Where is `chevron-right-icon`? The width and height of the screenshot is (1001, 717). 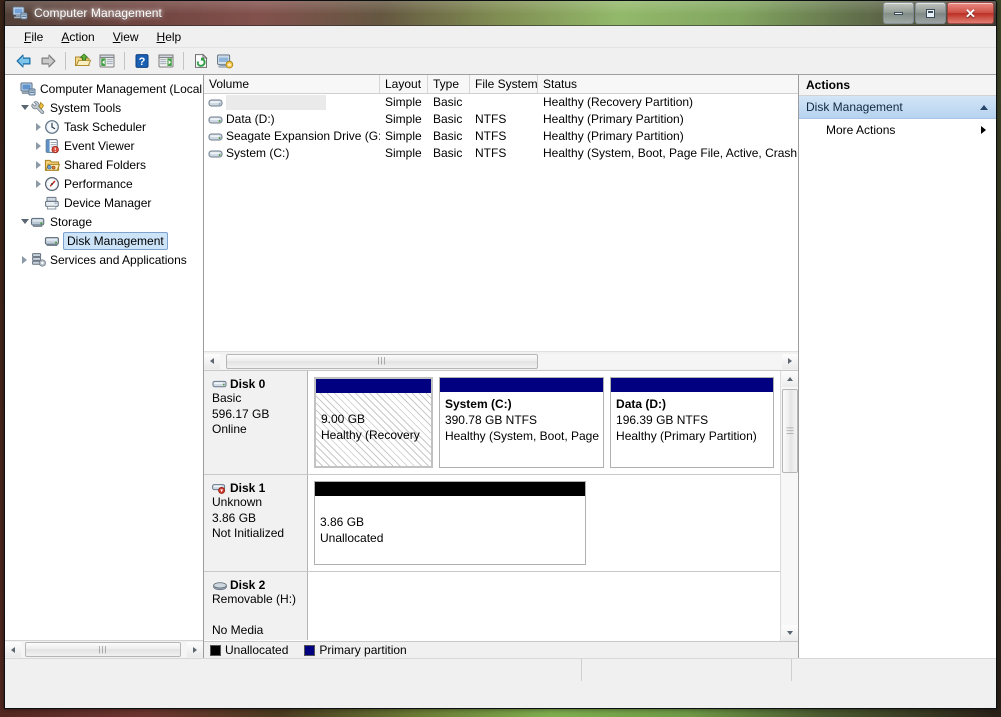 chevron-right-icon is located at coordinates (24, 259).